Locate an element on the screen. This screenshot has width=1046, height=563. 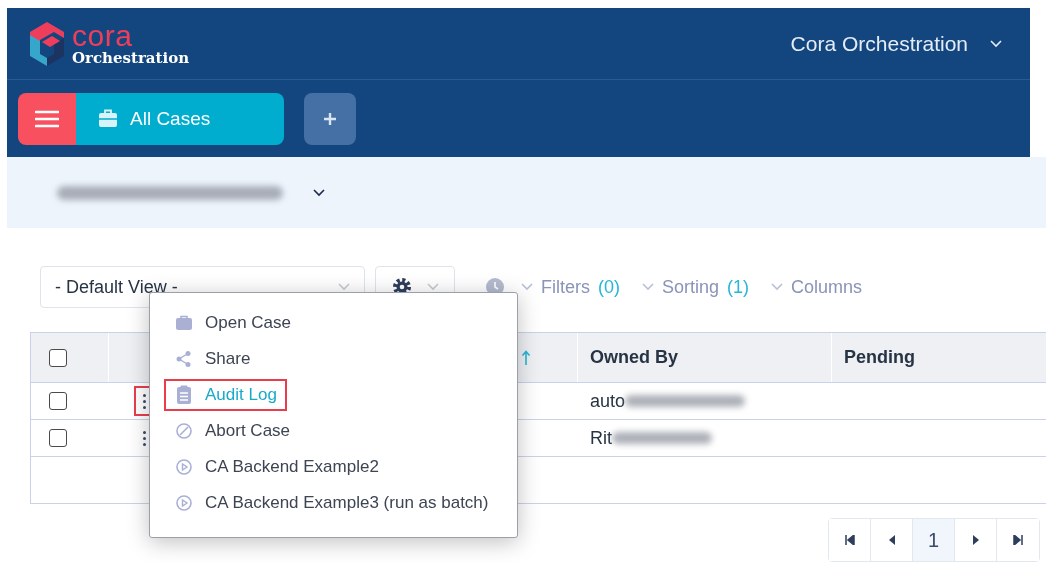
workspace-dropdown: Cora Orchestration is located at coordinates (896, 43).